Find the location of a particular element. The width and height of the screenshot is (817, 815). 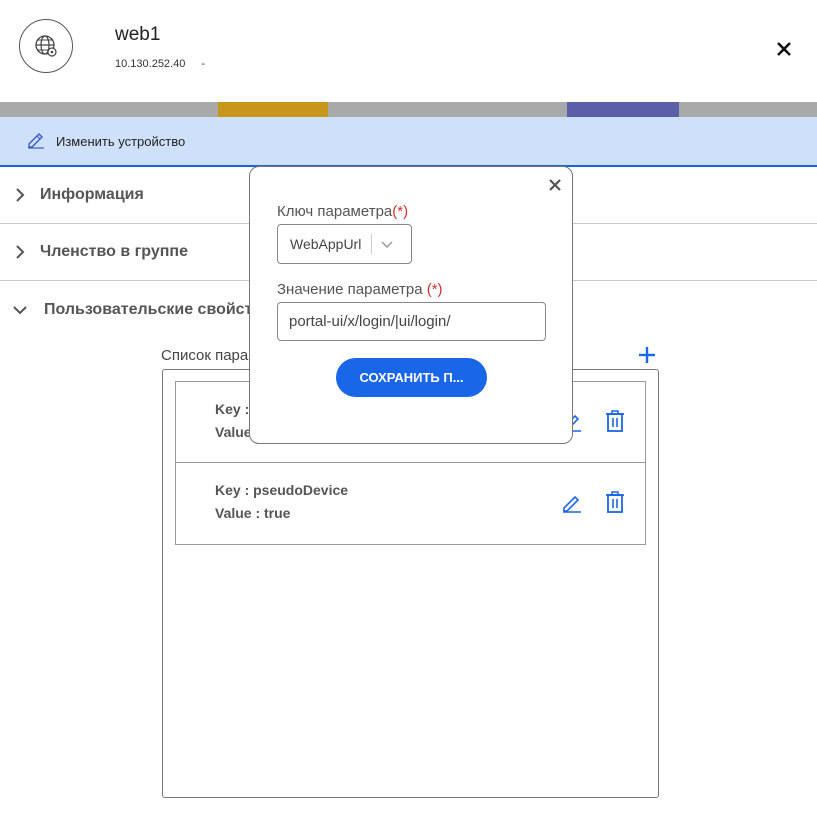

param-key-label-text: Ключ параметра is located at coordinates (335, 211).